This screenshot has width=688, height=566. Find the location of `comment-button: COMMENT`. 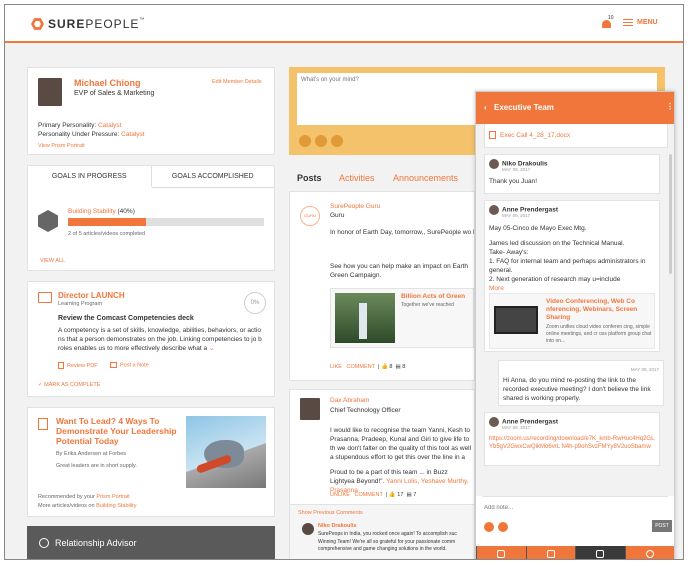

comment-button: COMMENT is located at coordinates (361, 367).